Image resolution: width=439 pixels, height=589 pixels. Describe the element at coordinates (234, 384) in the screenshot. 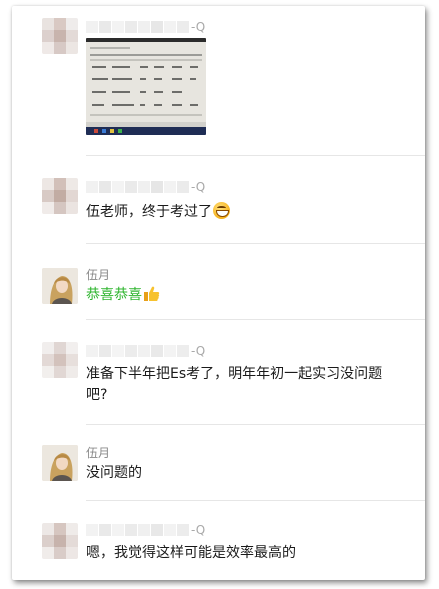

I see `message-text: 准备下半年把Es考了，明年年初一起实习没问题 吧?` at that location.